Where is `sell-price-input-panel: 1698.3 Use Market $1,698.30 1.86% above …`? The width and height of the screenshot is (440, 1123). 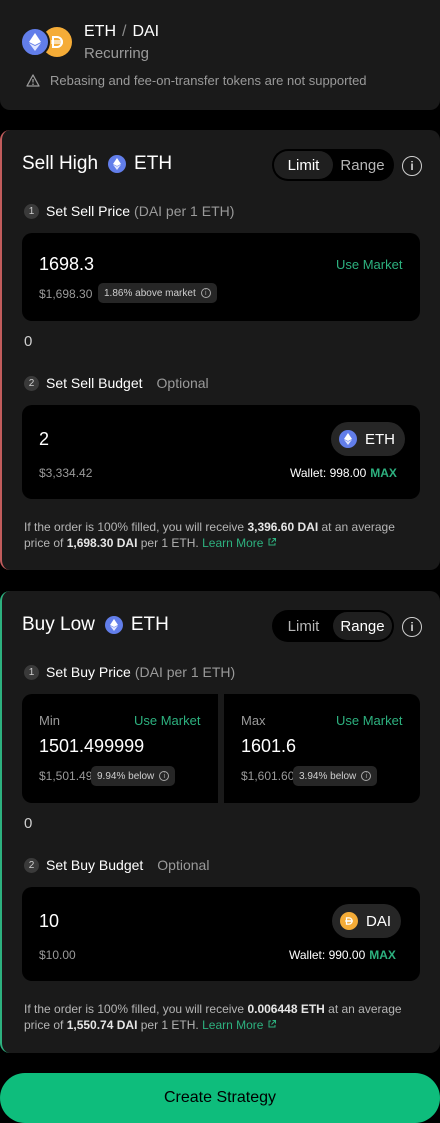
sell-price-input-panel: 1698.3 Use Market $1,698.30 1.86% above … is located at coordinates (221, 277).